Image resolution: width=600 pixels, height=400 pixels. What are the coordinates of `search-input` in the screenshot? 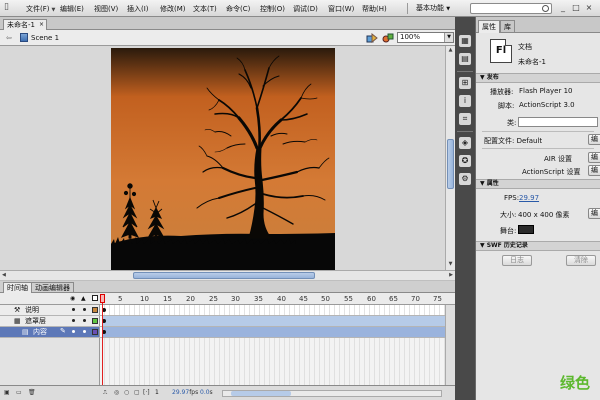 It's located at (511, 8).